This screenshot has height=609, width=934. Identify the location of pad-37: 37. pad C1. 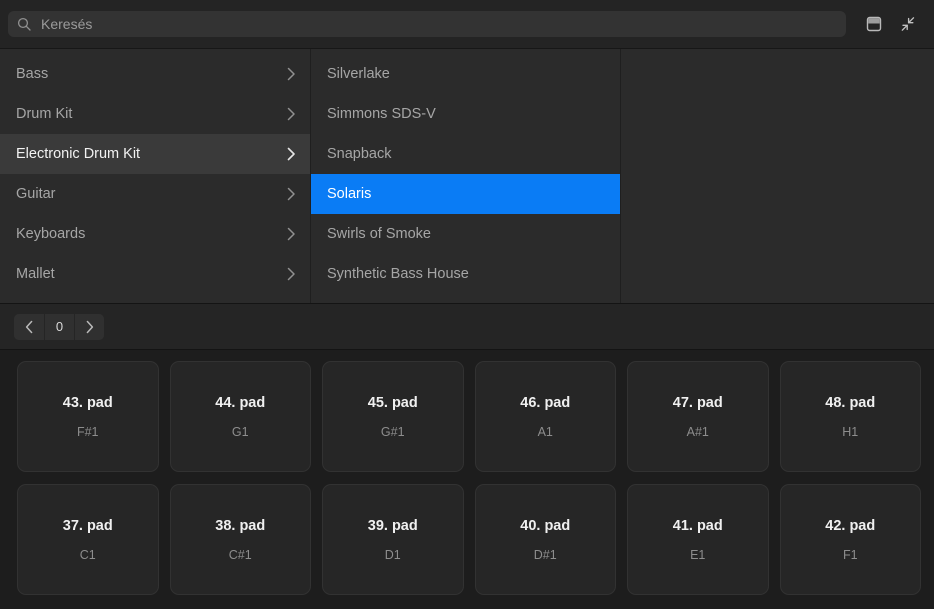
(88, 539).